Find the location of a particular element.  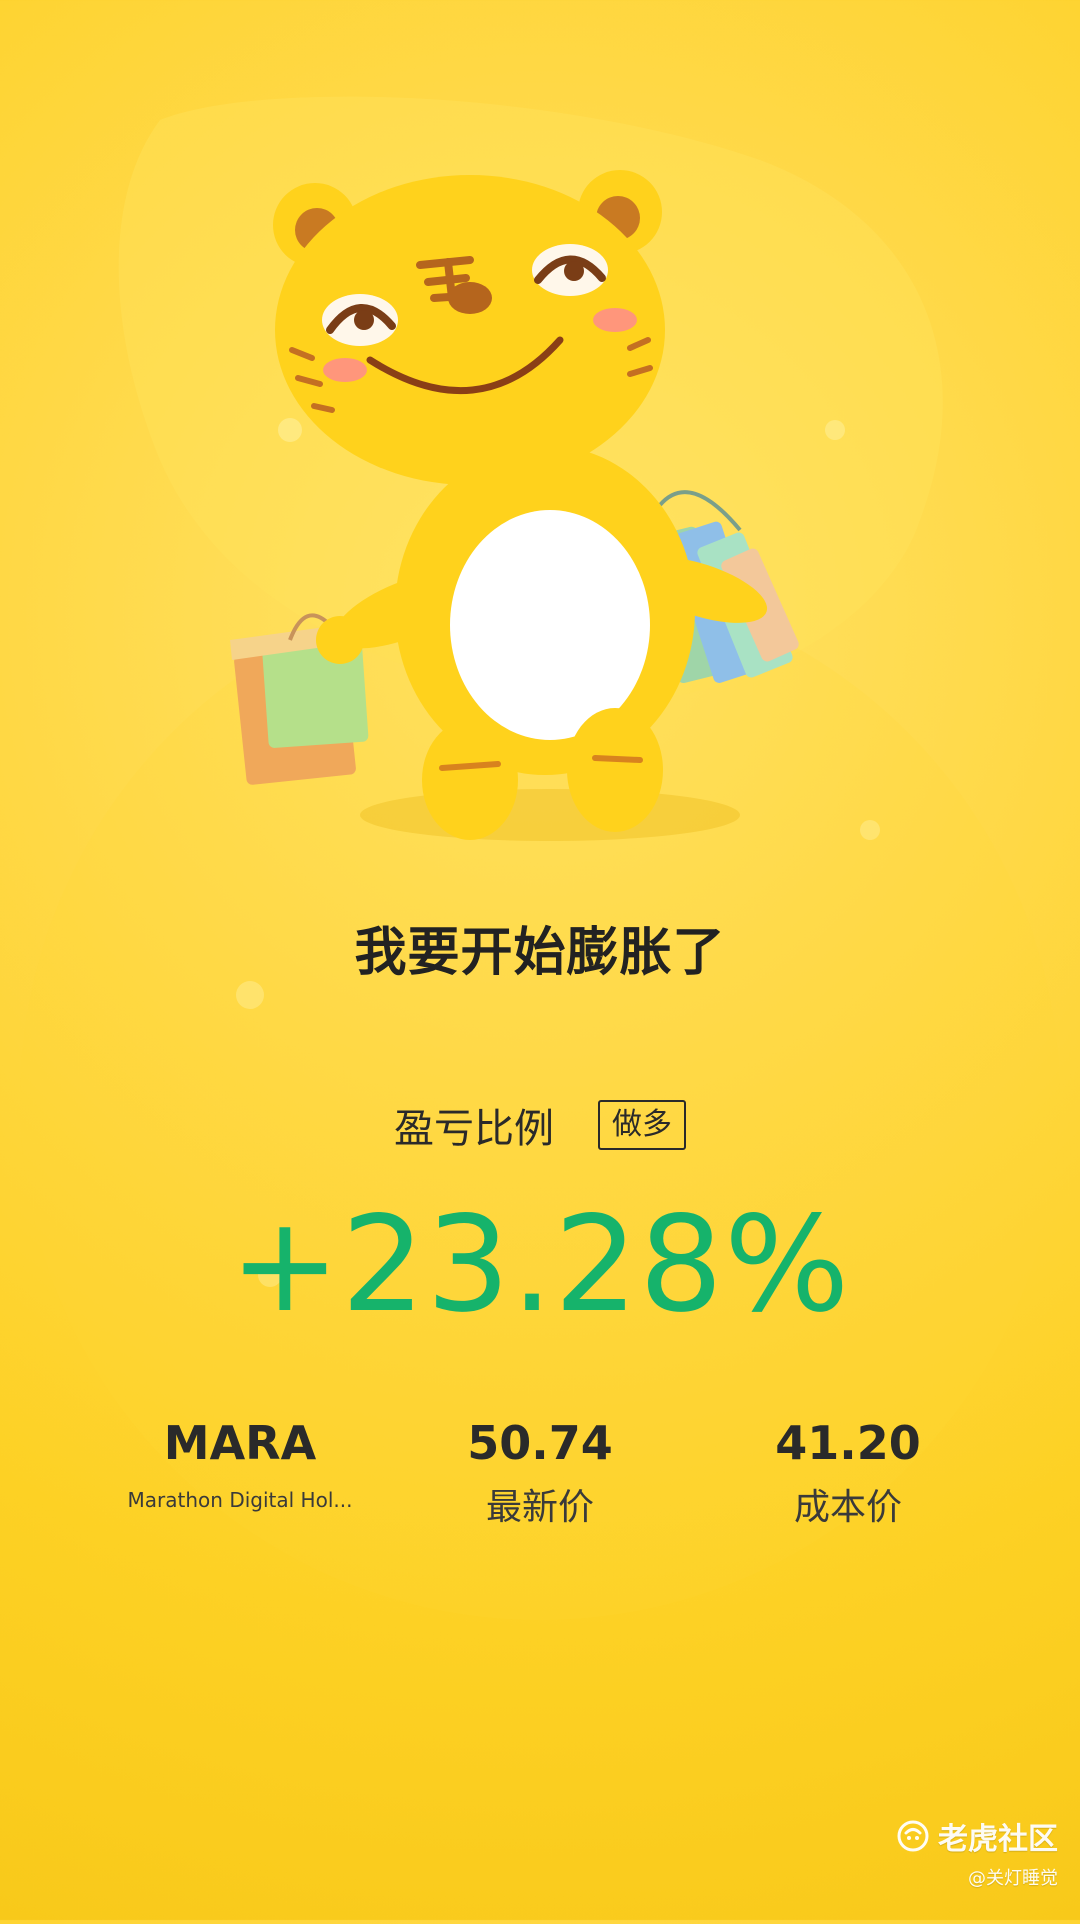

headline-title: 我要开始膨胀了 is located at coordinates (540, 953).